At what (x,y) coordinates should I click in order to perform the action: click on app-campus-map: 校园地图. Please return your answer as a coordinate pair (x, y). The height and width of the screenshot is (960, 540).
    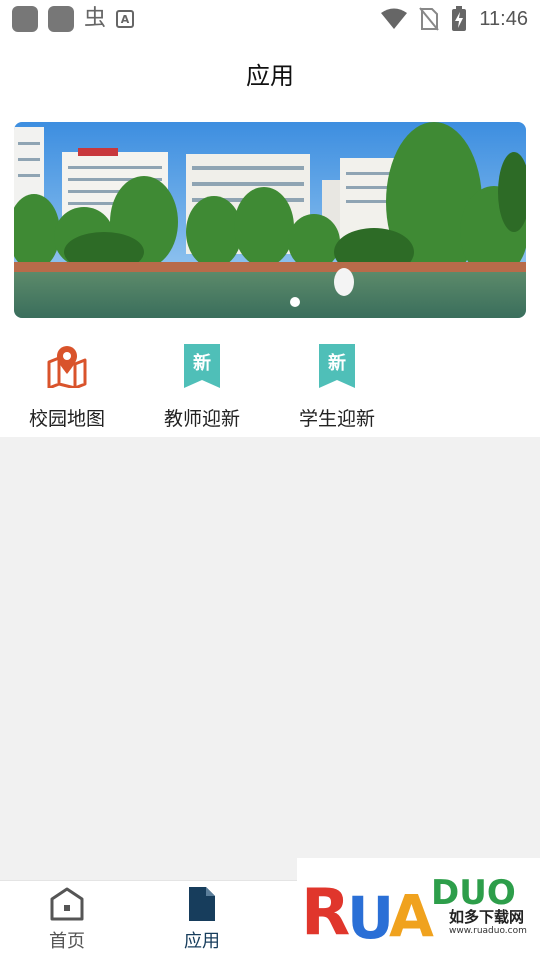
    Looking at the image, I should click on (67, 386).